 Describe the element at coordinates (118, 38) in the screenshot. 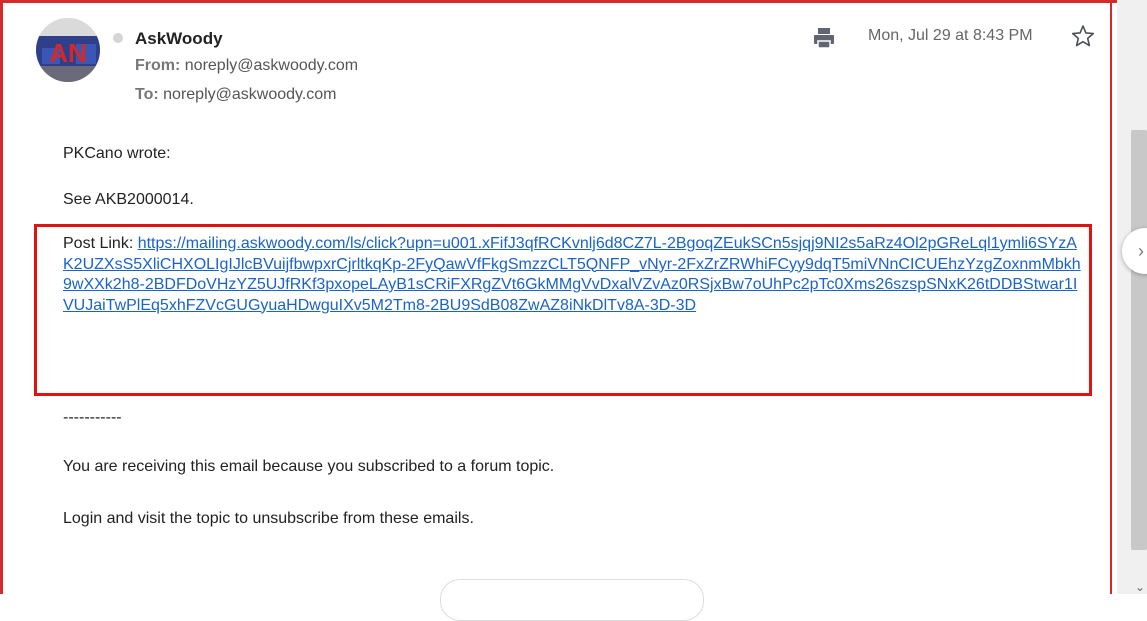

I see `presence-dot` at that location.